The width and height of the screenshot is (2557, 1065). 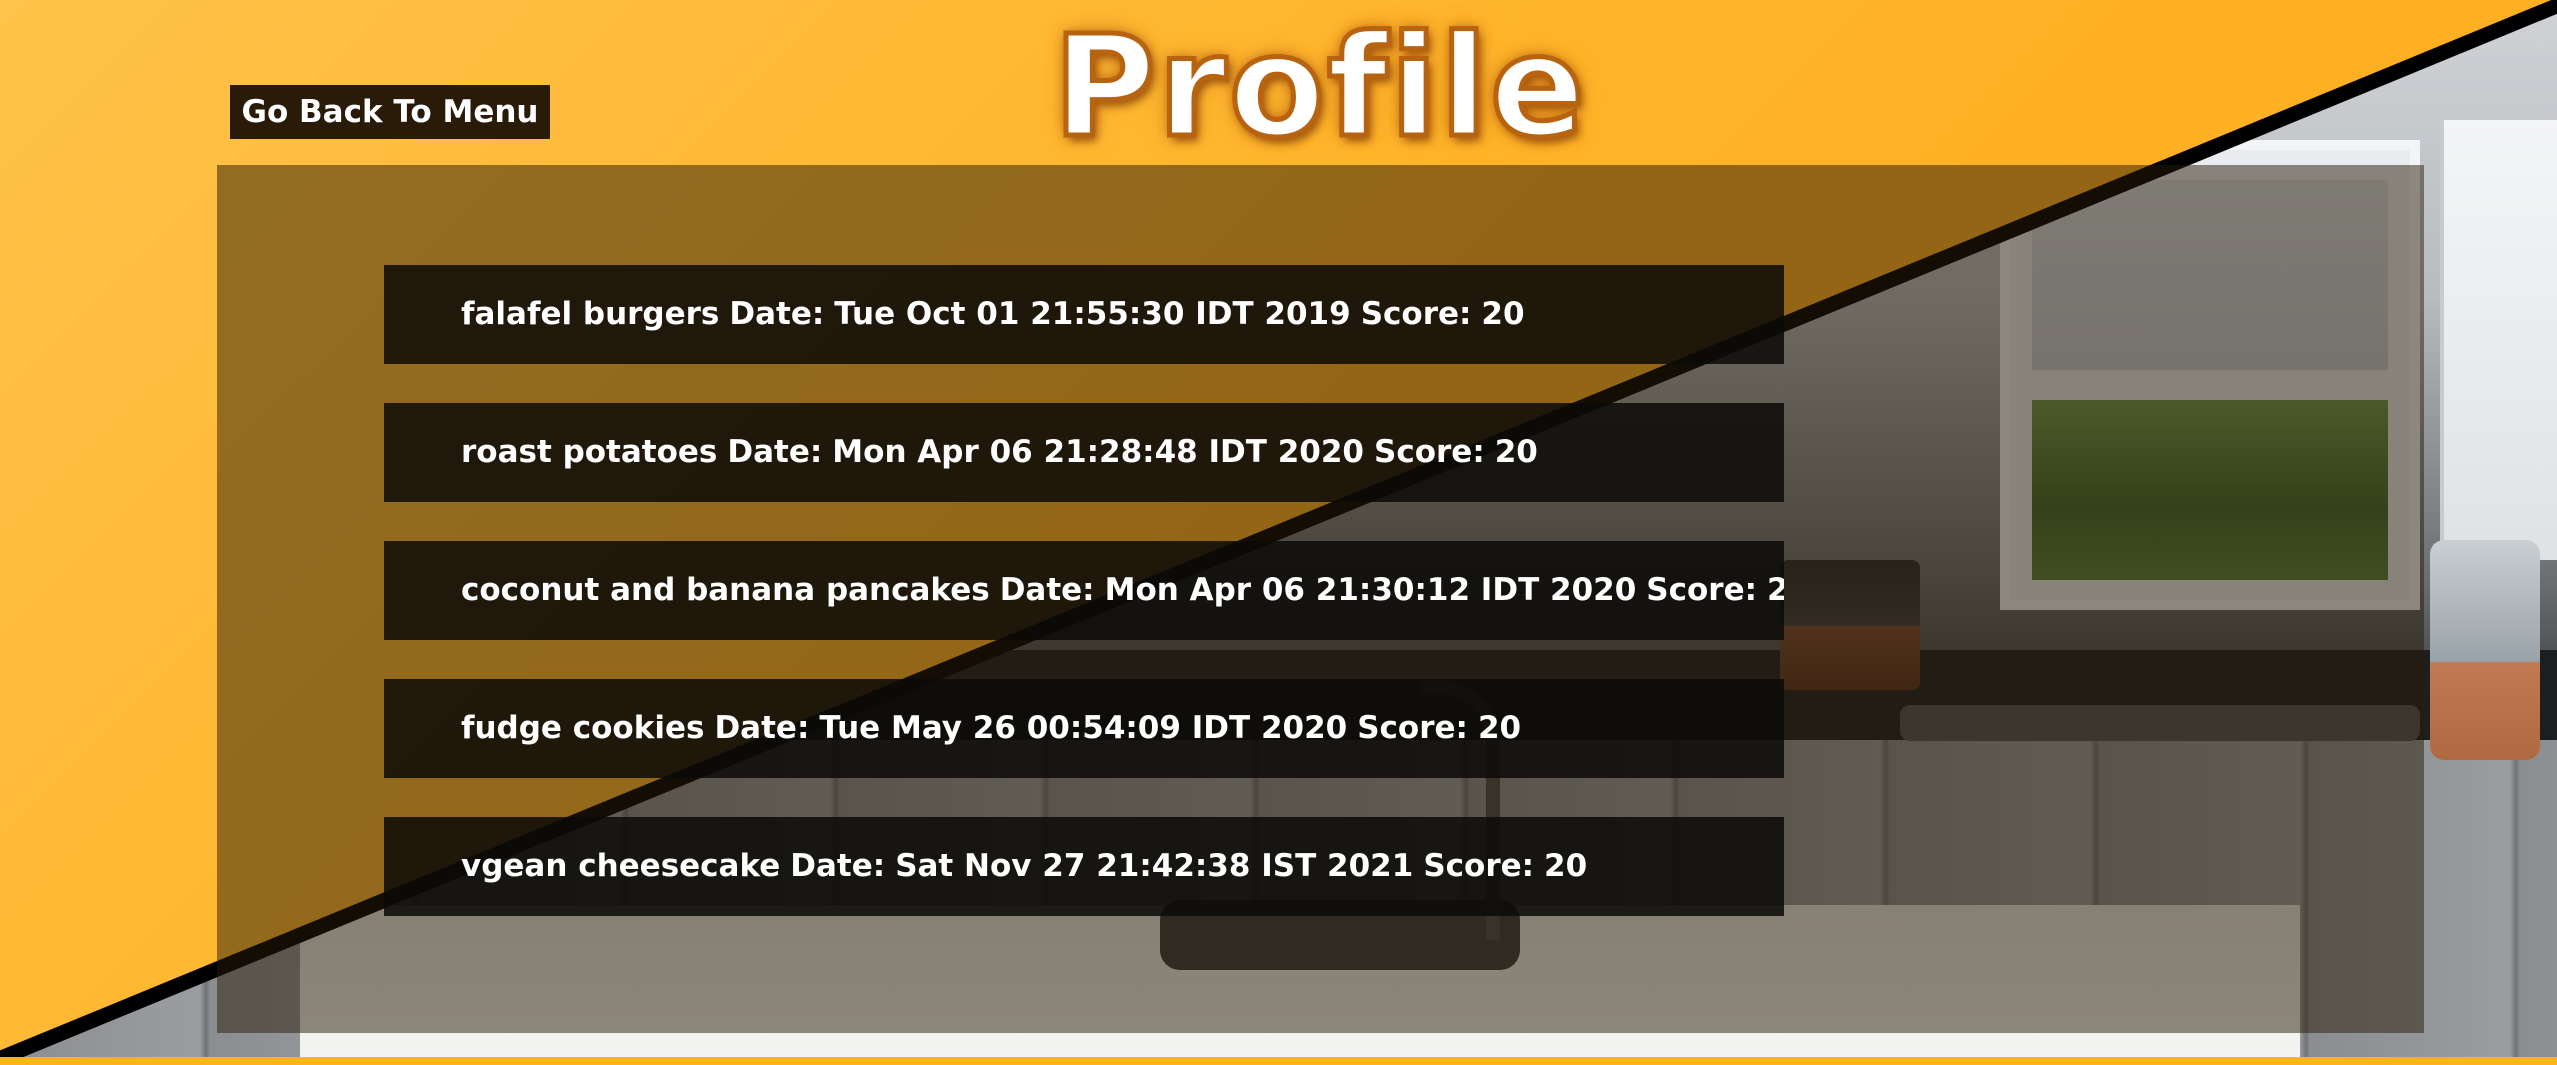 I want to click on recipe-date: Tue May 26 00:54:09 IDT 2020, so click(x=1083, y=728).